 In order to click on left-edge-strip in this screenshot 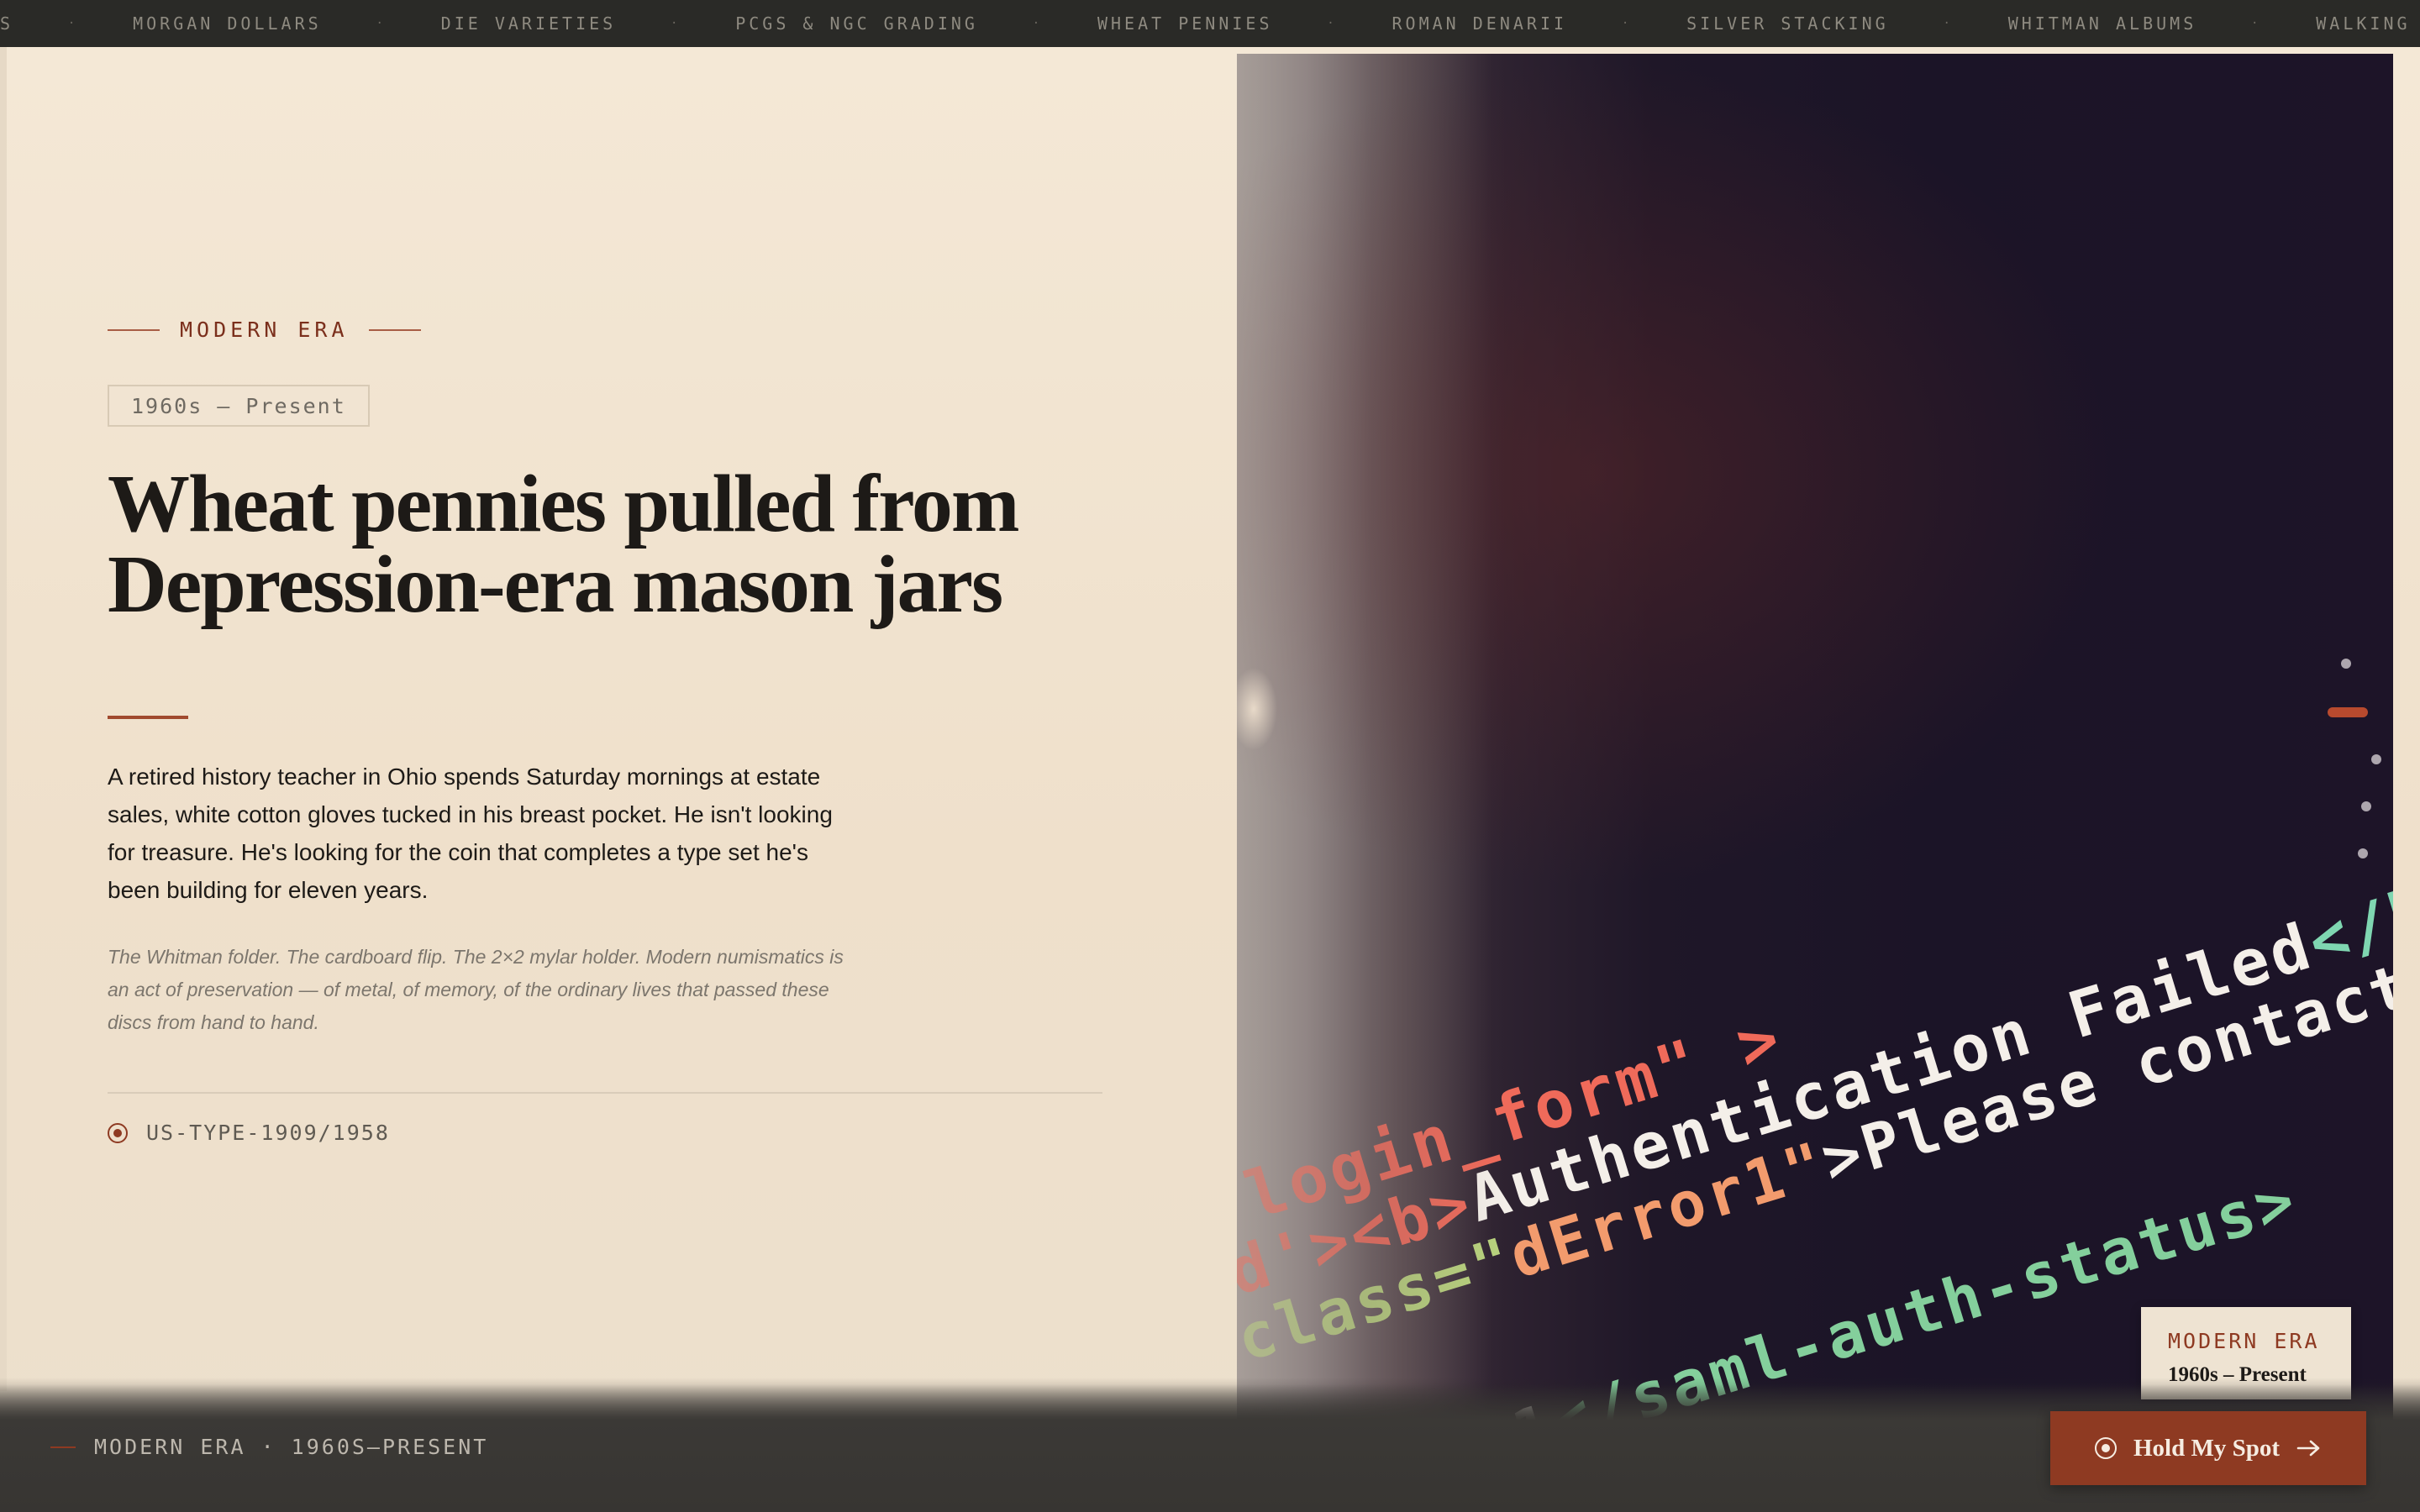, I will do `click(4, 719)`.